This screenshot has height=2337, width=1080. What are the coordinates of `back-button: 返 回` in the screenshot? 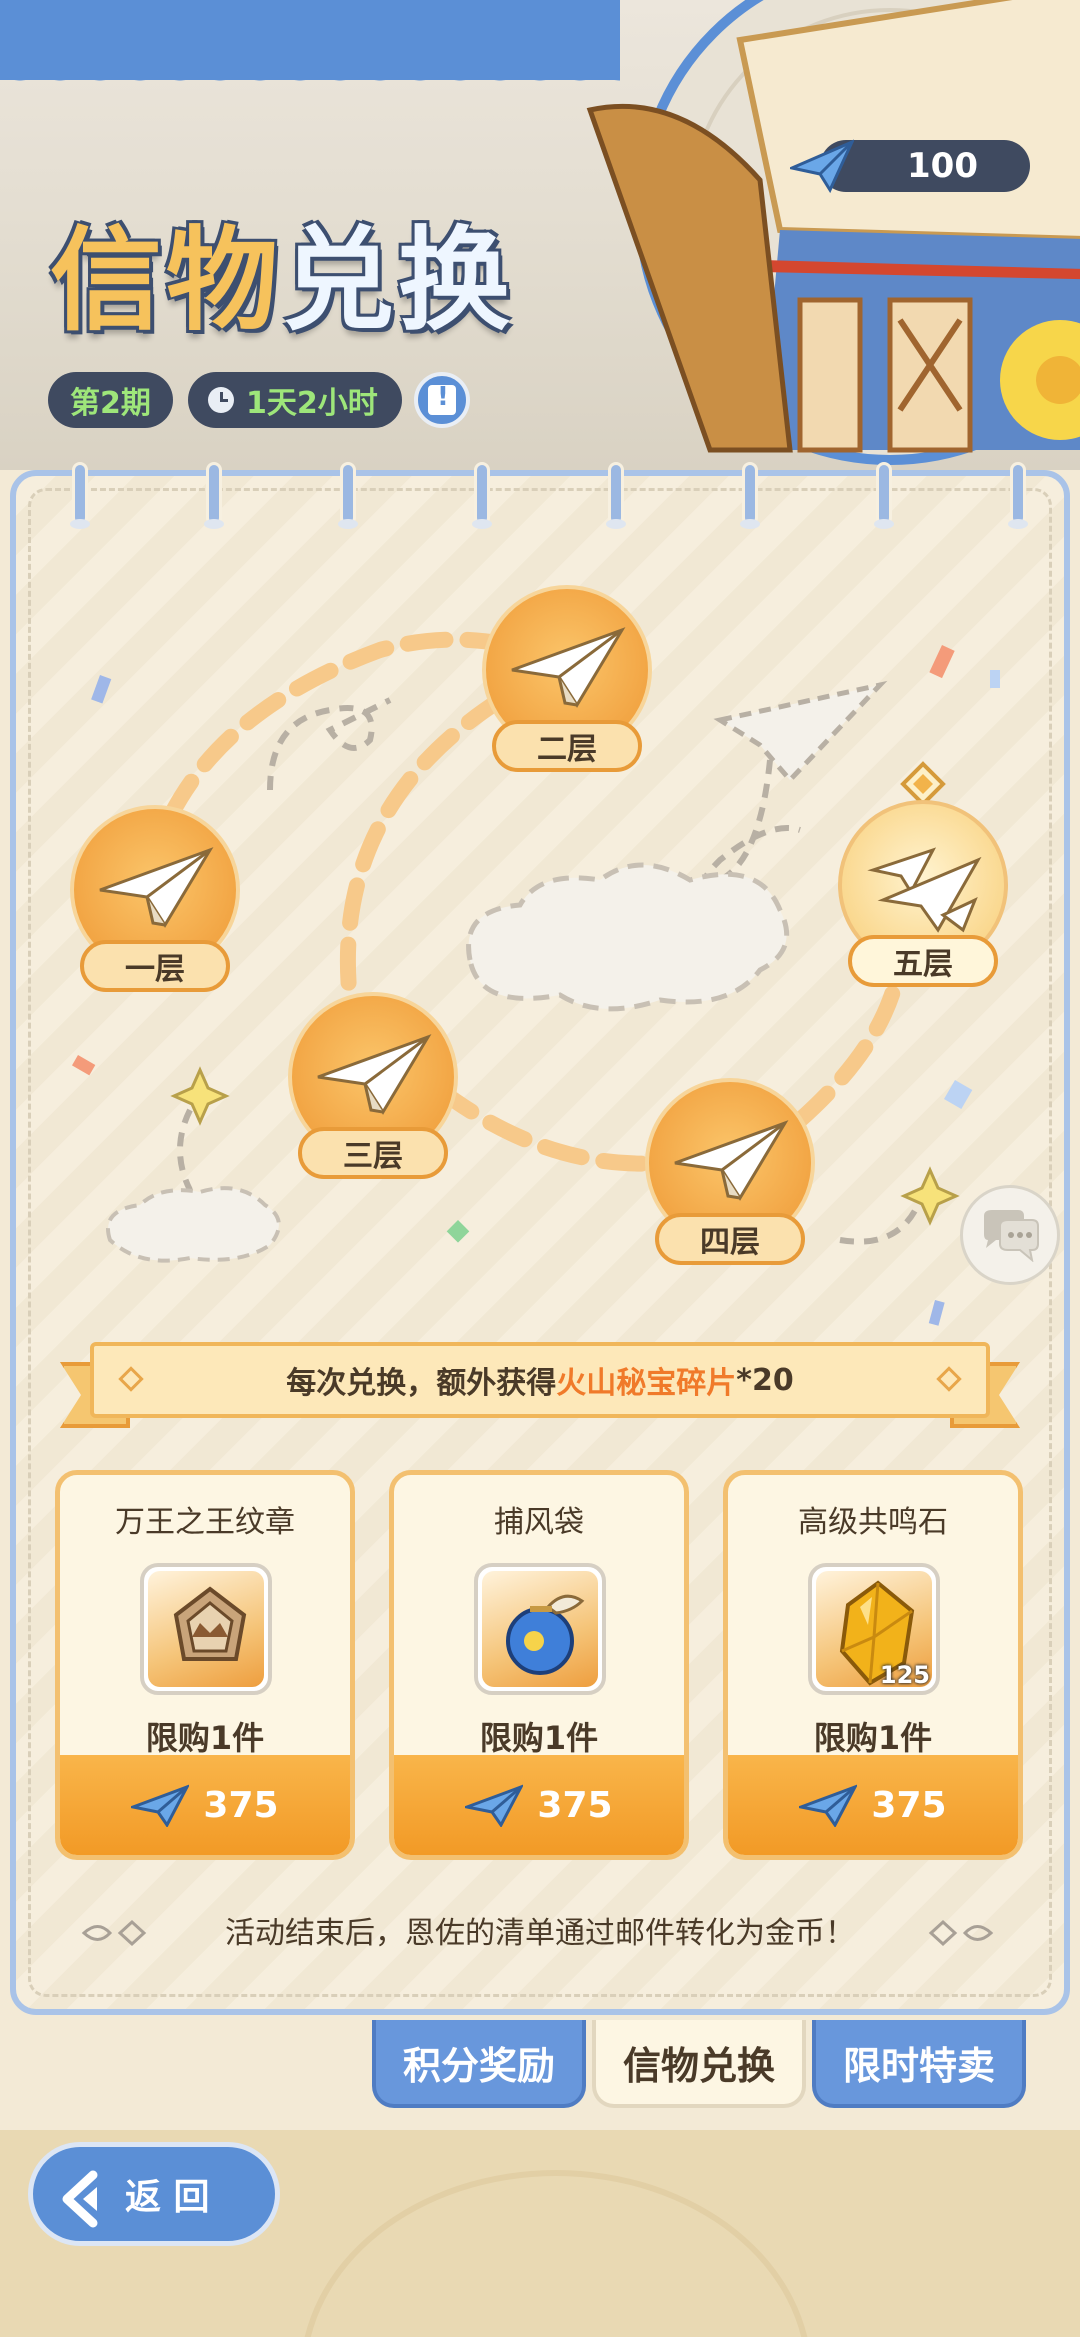 It's located at (154, 2194).